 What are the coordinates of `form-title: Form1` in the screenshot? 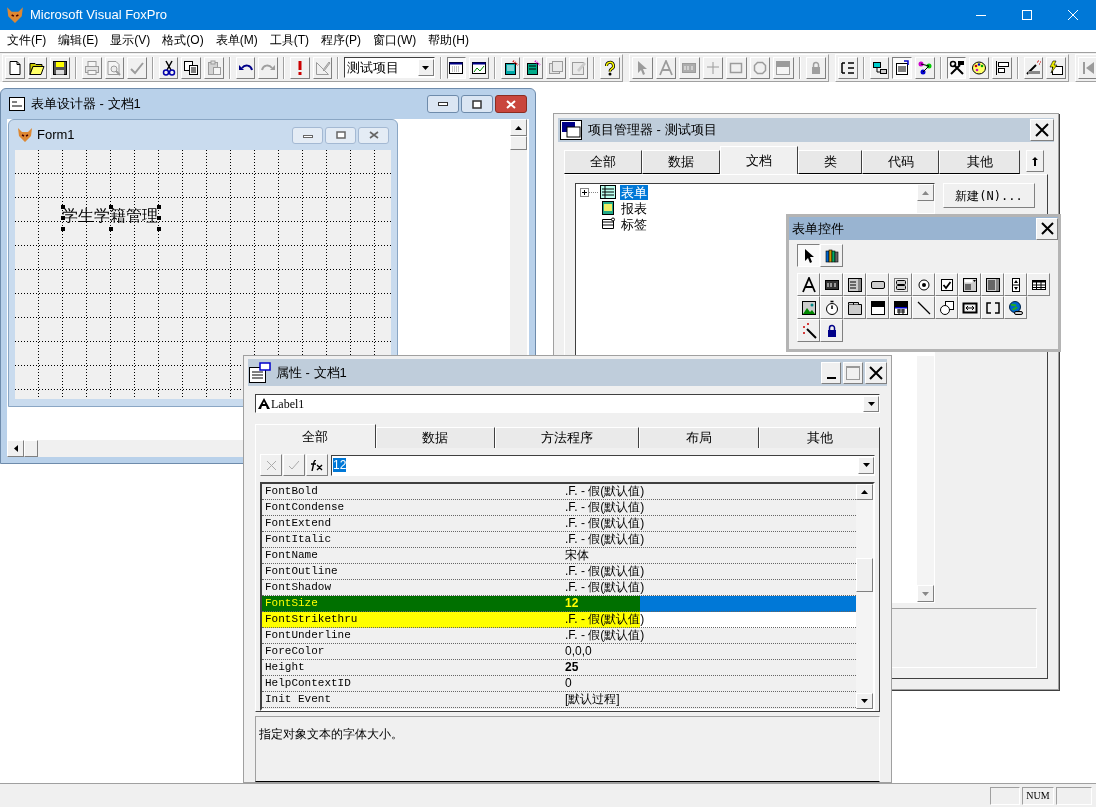 It's located at (56, 135).